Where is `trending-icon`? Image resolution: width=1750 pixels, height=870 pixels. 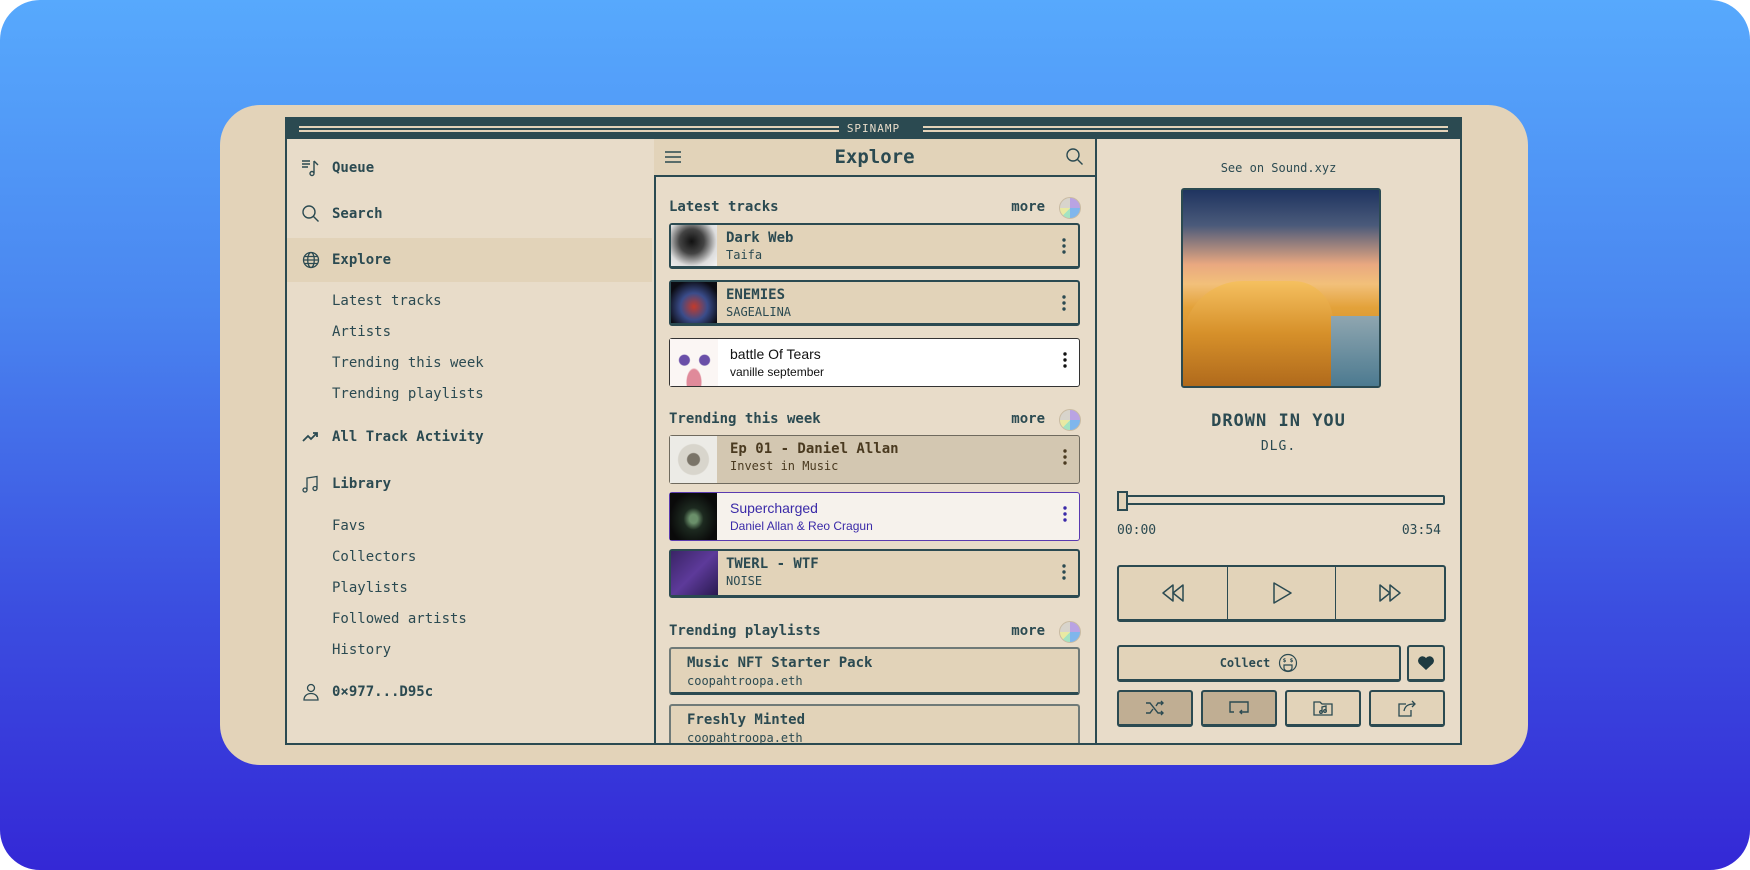
trending-icon is located at coordinates (311, 437).